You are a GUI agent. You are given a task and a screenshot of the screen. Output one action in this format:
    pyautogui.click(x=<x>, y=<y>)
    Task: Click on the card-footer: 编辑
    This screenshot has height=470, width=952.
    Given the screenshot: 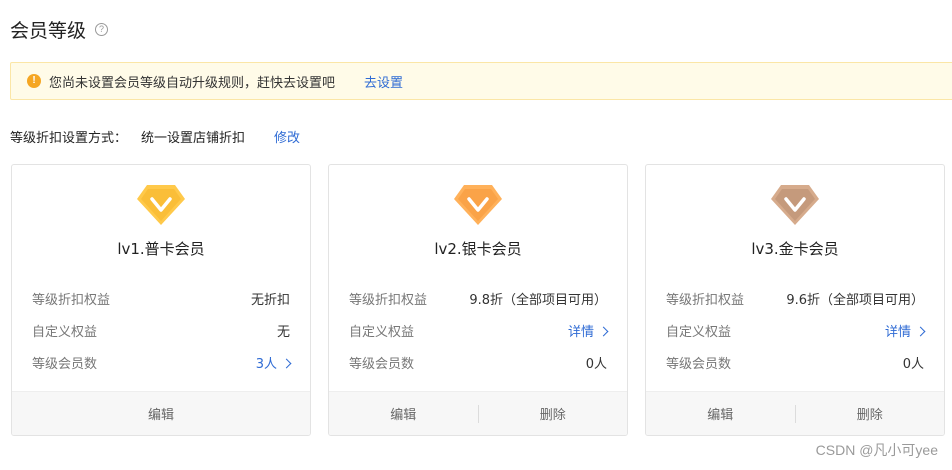 What is the action you would take?
    pyautogui.click(x=161, y=413)
    